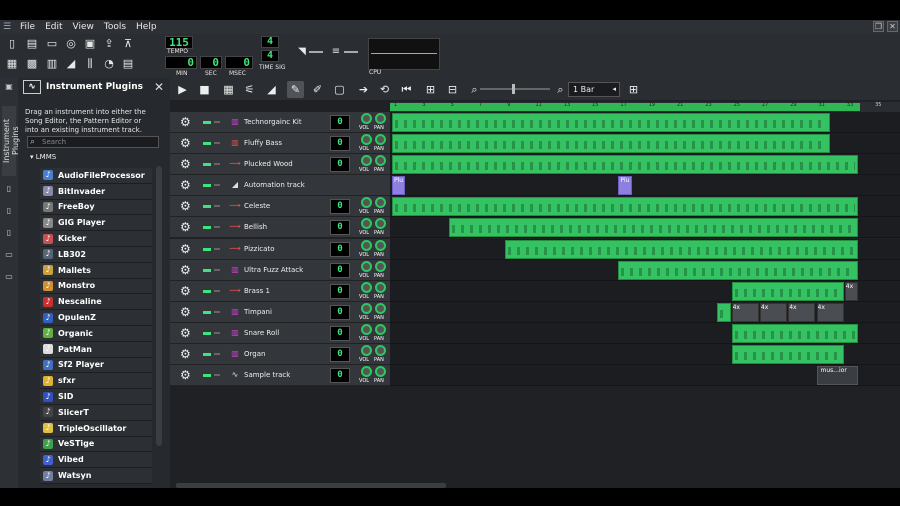 Image resolution: width=900 pixels, height=506 pixels. What do you see at coordinates (271, 89) in the screenshot?
I see `add-automation-track-icon: ◢` at bounding box center [271, 89].